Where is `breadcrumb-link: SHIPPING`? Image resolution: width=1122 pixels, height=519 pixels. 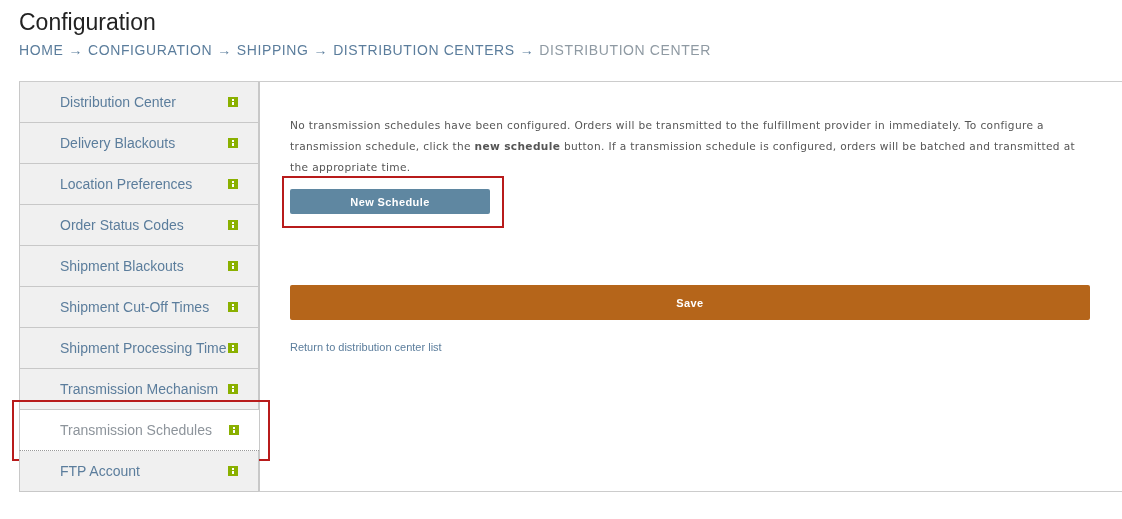
breadcrumb-link: SHIPPING is located at coordinates (272, 50).